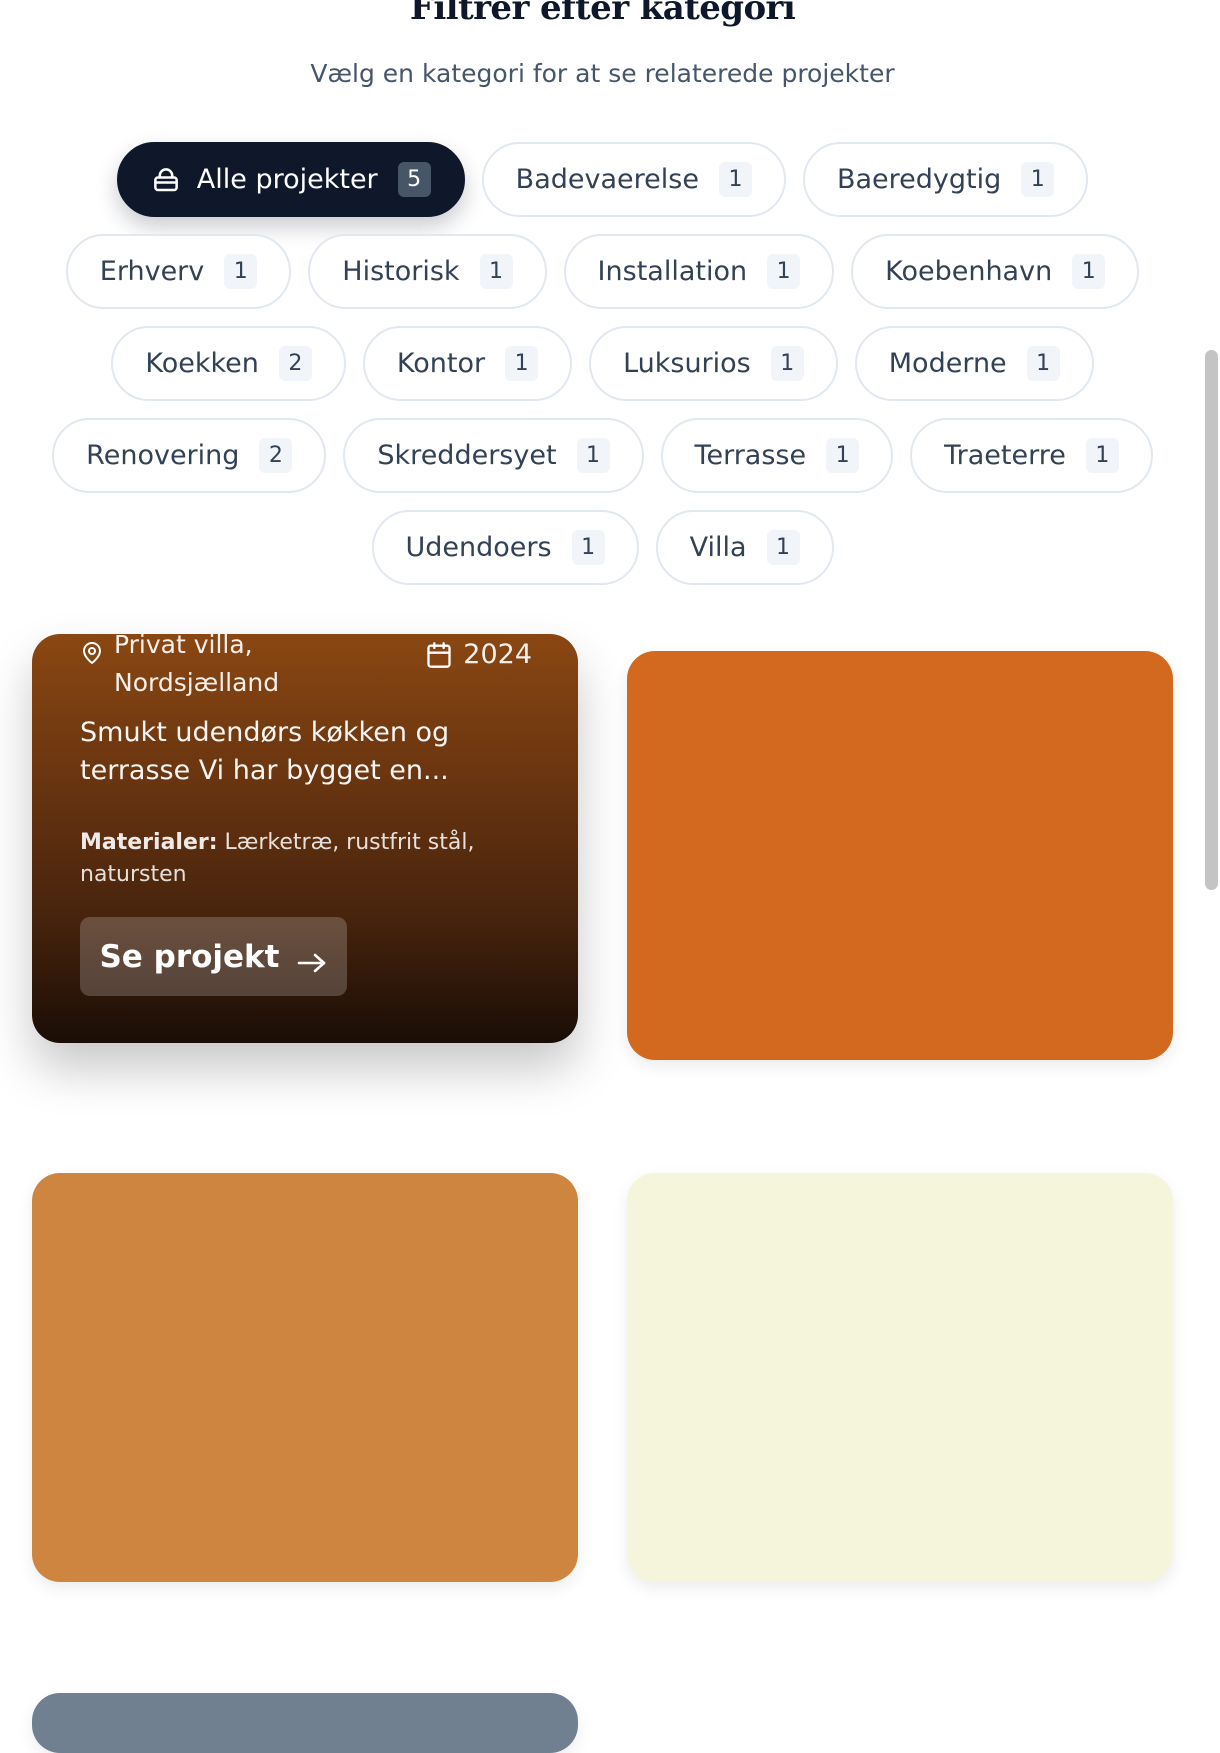 The image size is (1220, 1753). I want to click on chip-luksurios: Luksurios 1, so click(713, 363).